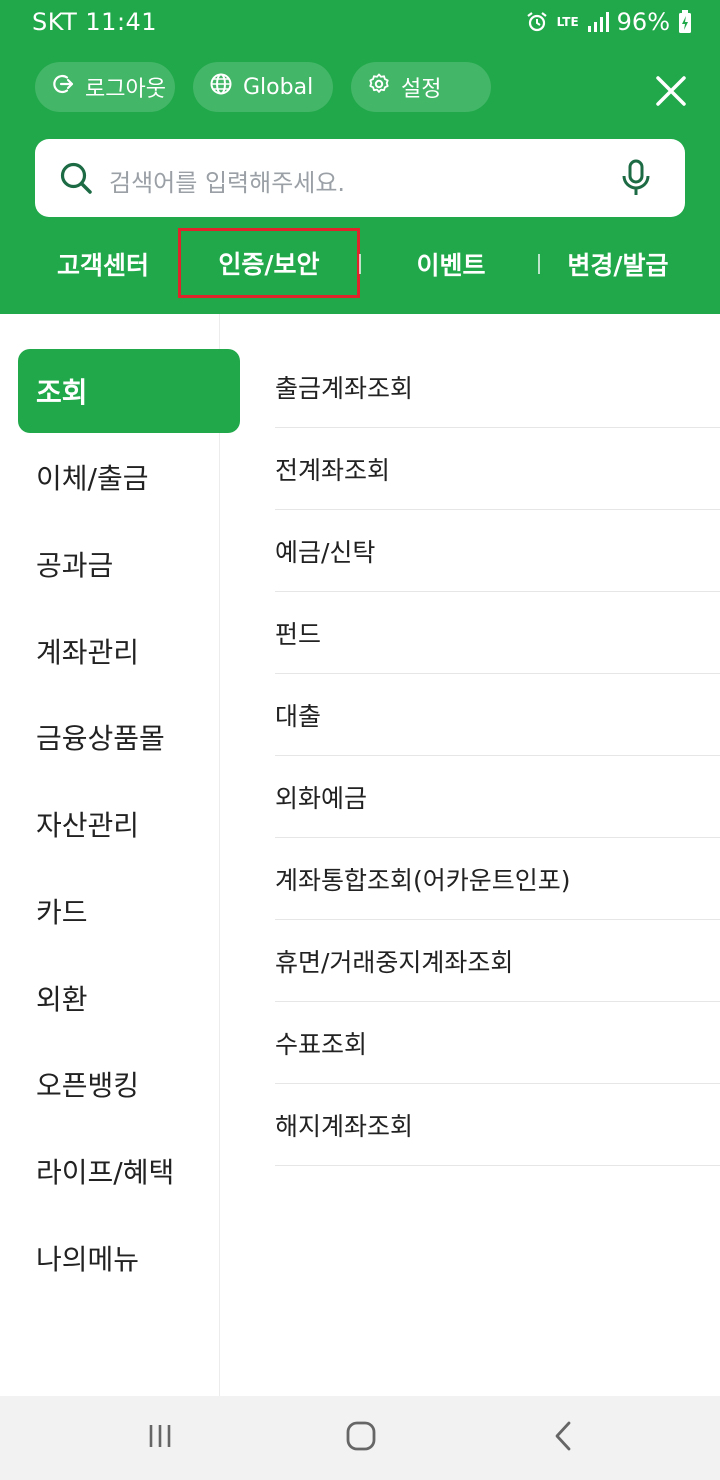 The image size is (720, 1480). I want to click on home-icon, so click(361, 1438).